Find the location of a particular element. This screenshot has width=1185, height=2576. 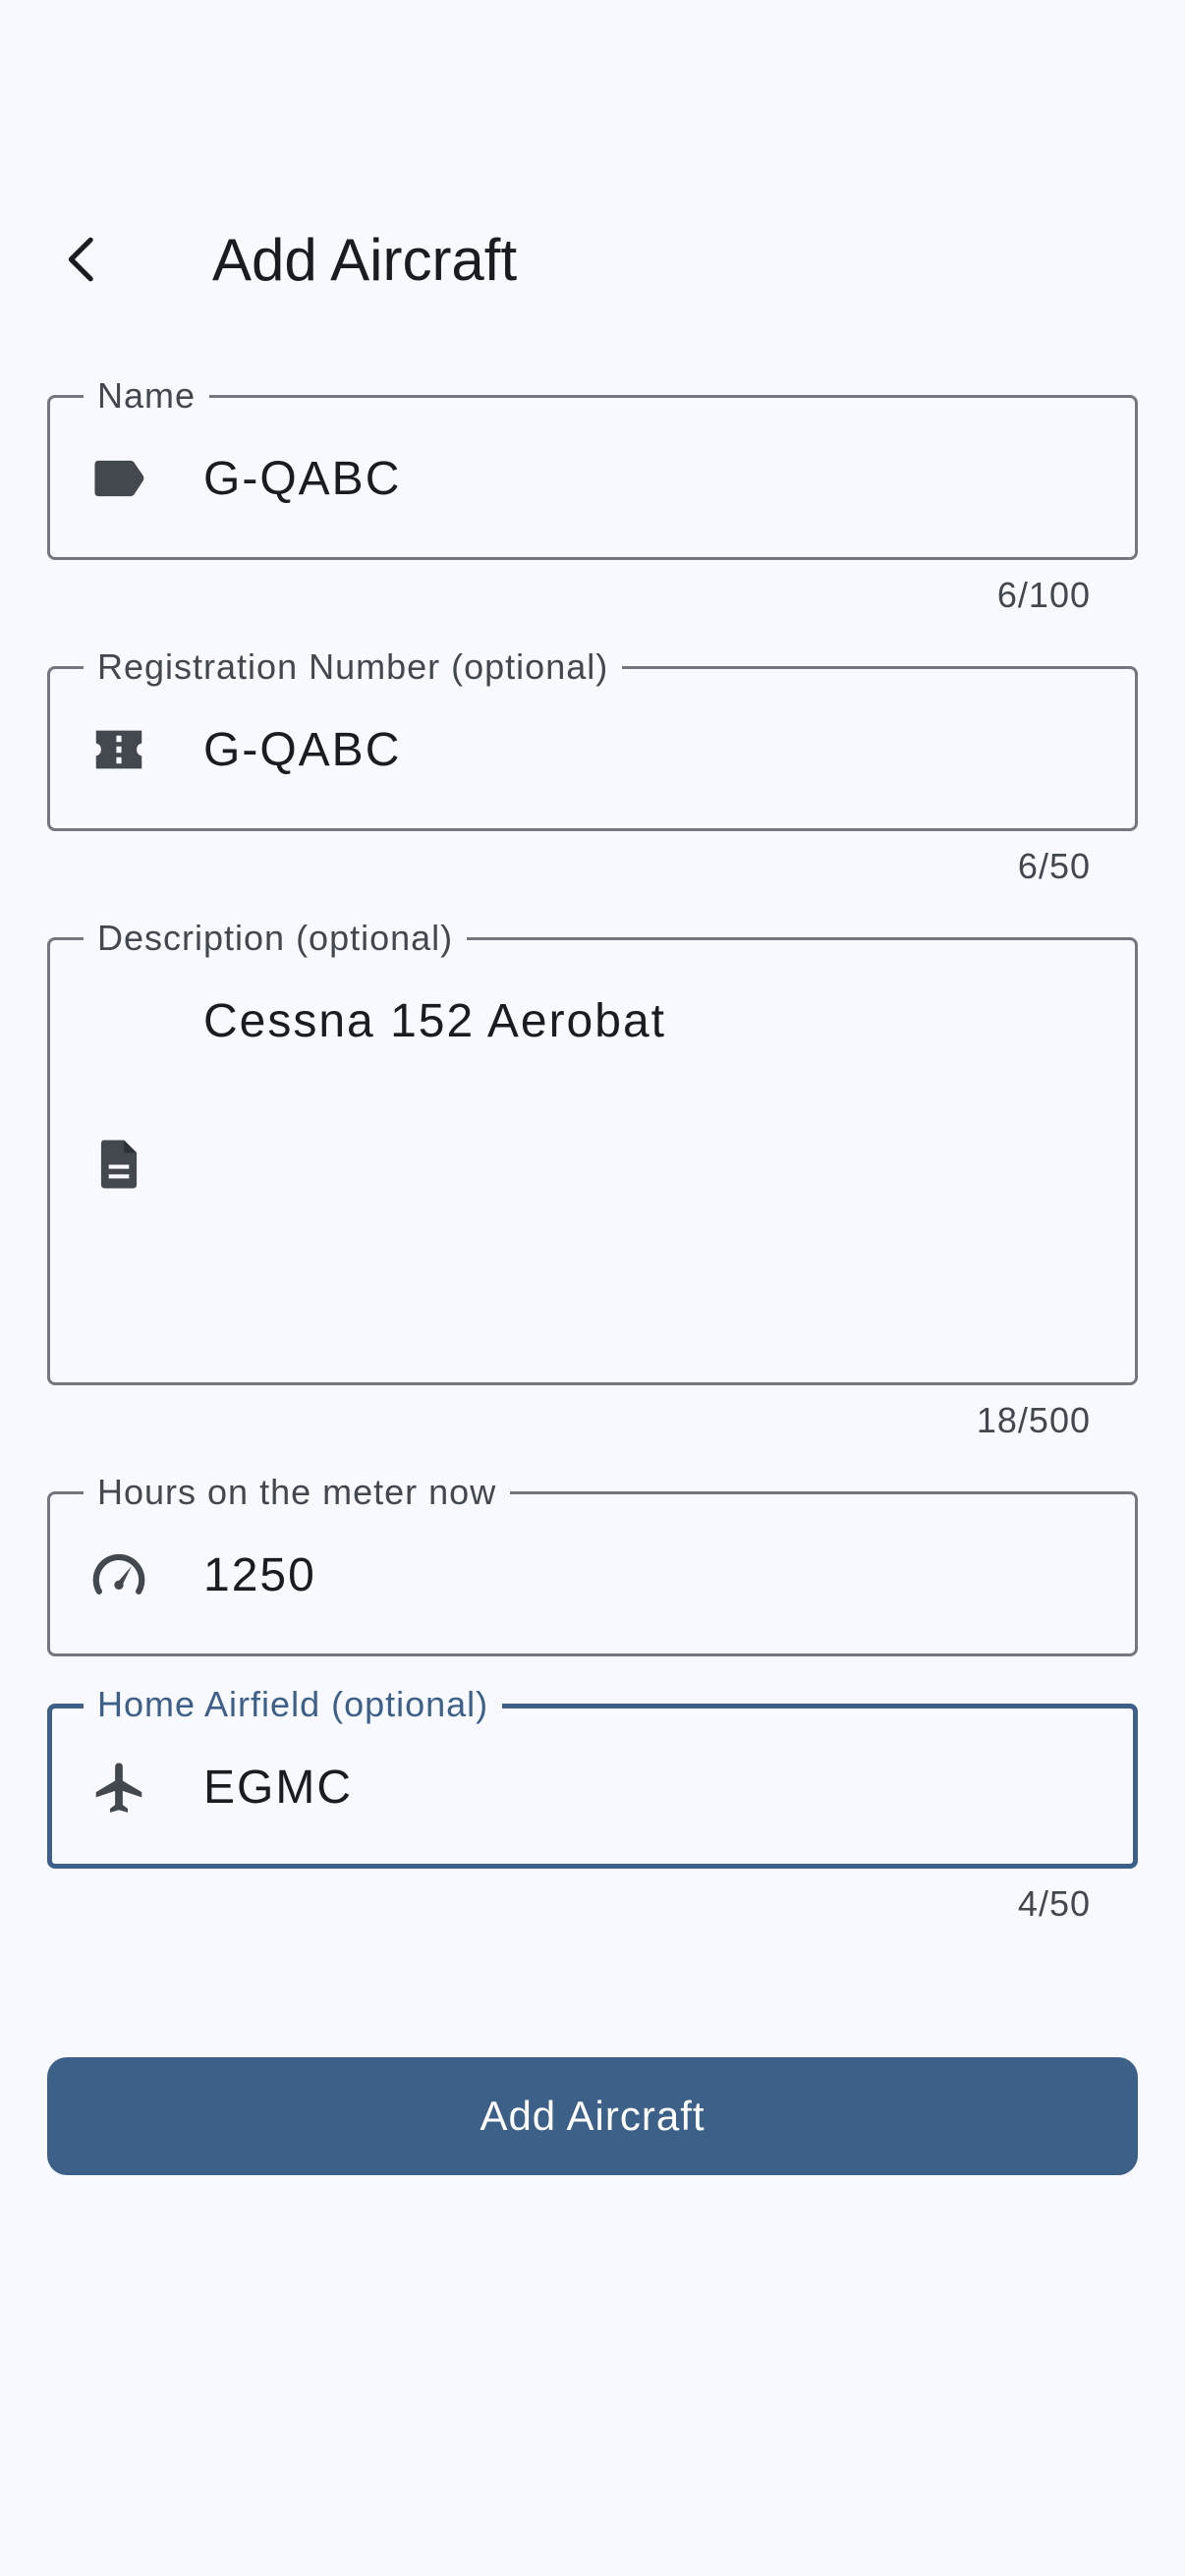

description-field-label: Description (optional) is located at coordinates (276, 938).